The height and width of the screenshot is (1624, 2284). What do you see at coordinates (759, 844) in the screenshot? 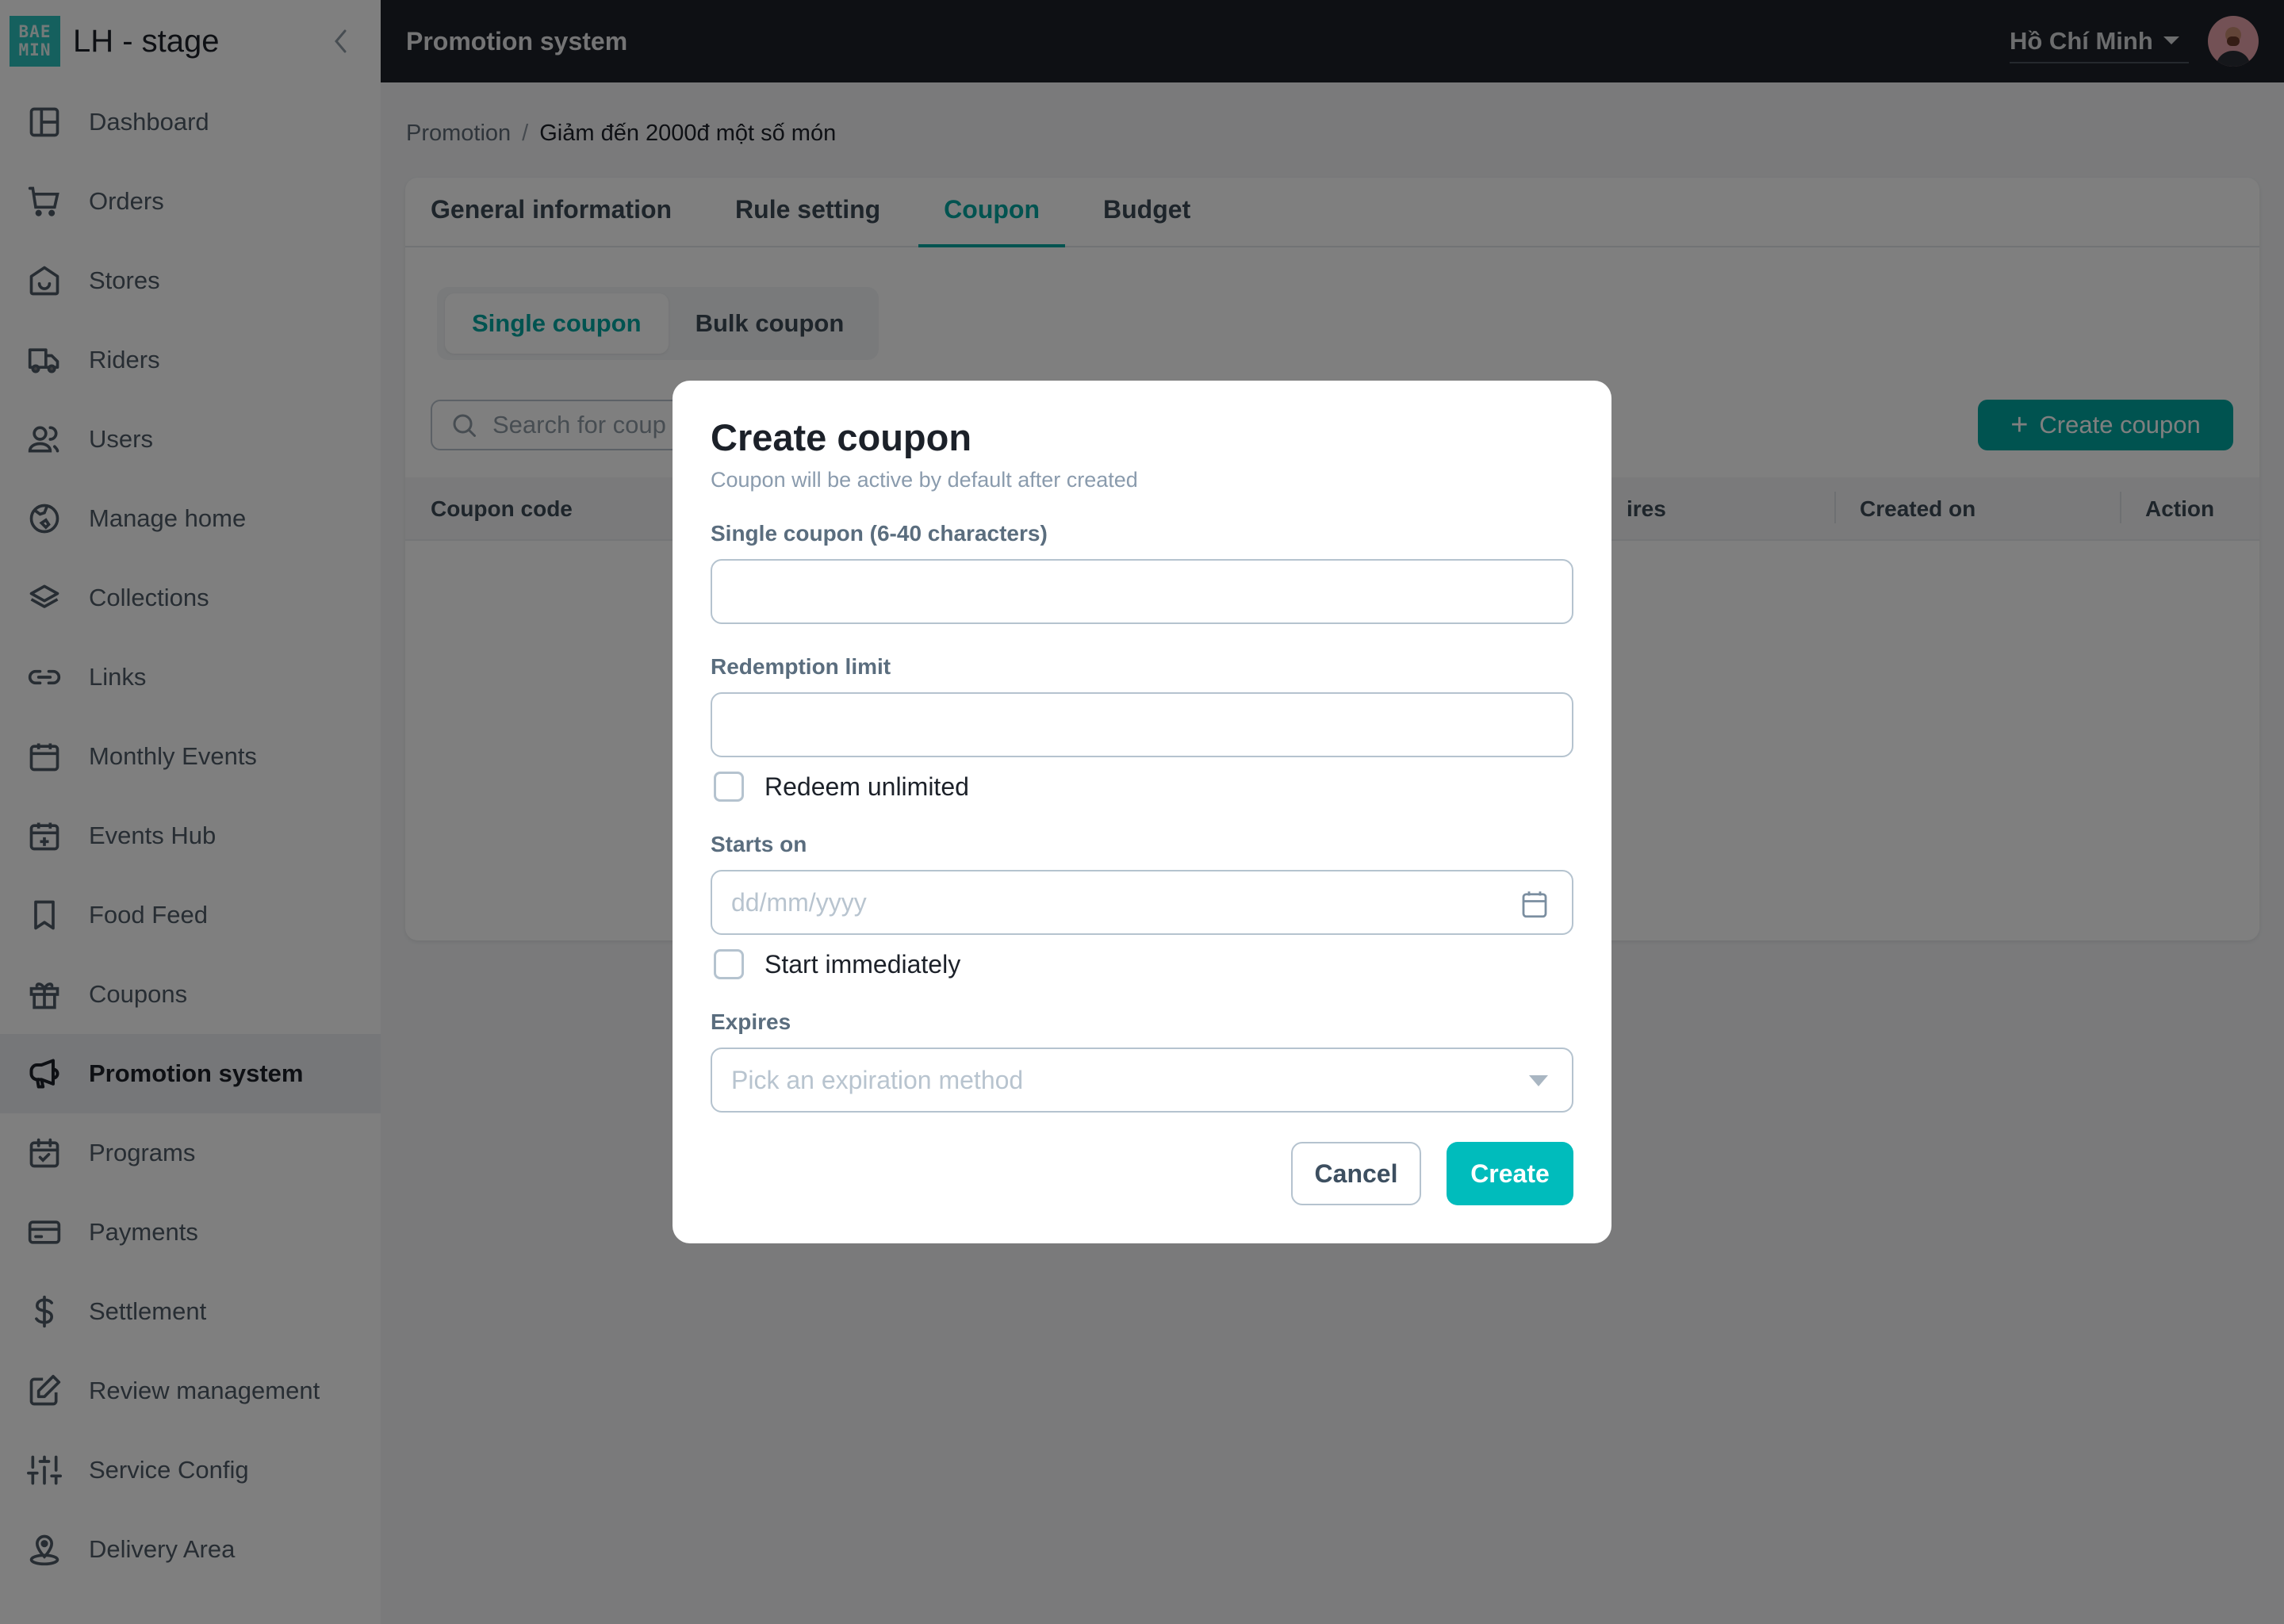
I see `starts-on-label: Starts on` at bounding box center [759, 844].